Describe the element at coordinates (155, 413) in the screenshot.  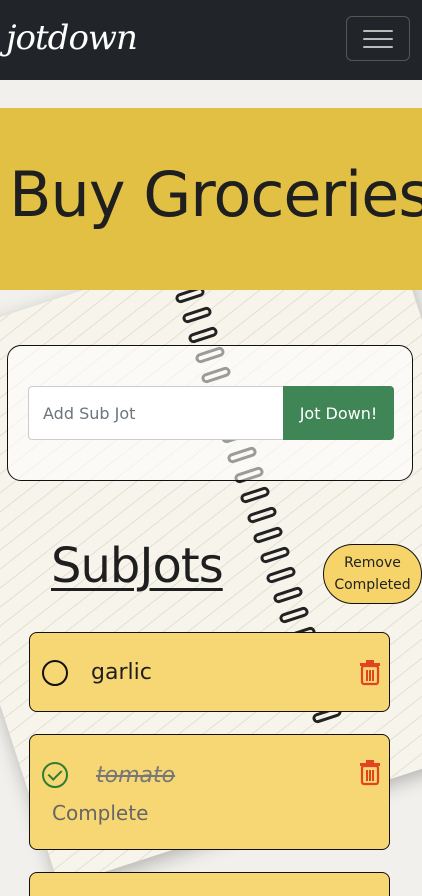
I see `subjot-input` at that location.